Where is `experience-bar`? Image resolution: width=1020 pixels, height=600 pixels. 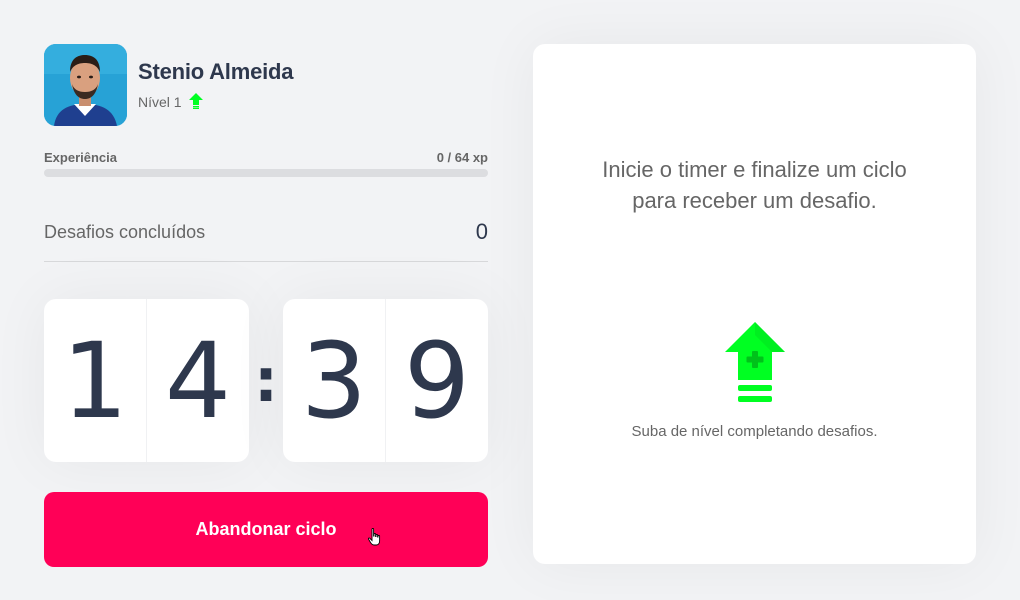 experience-bar is located at coordinates (266, 173).